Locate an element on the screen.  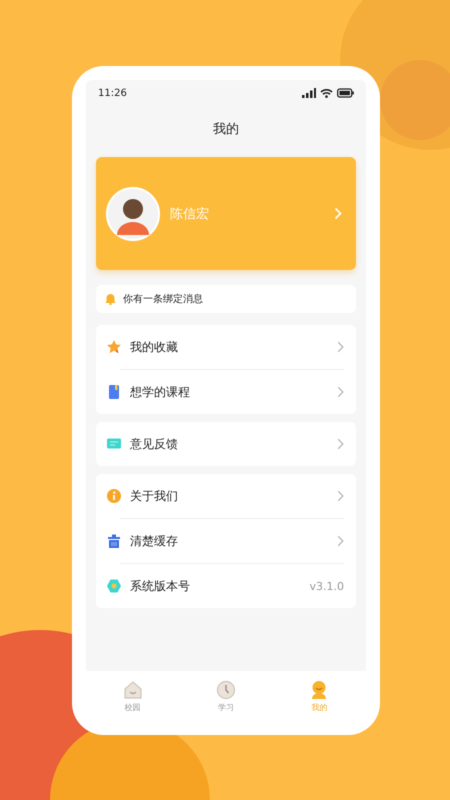
menu-label: 关于我们 is located at coordinates (154, 496).